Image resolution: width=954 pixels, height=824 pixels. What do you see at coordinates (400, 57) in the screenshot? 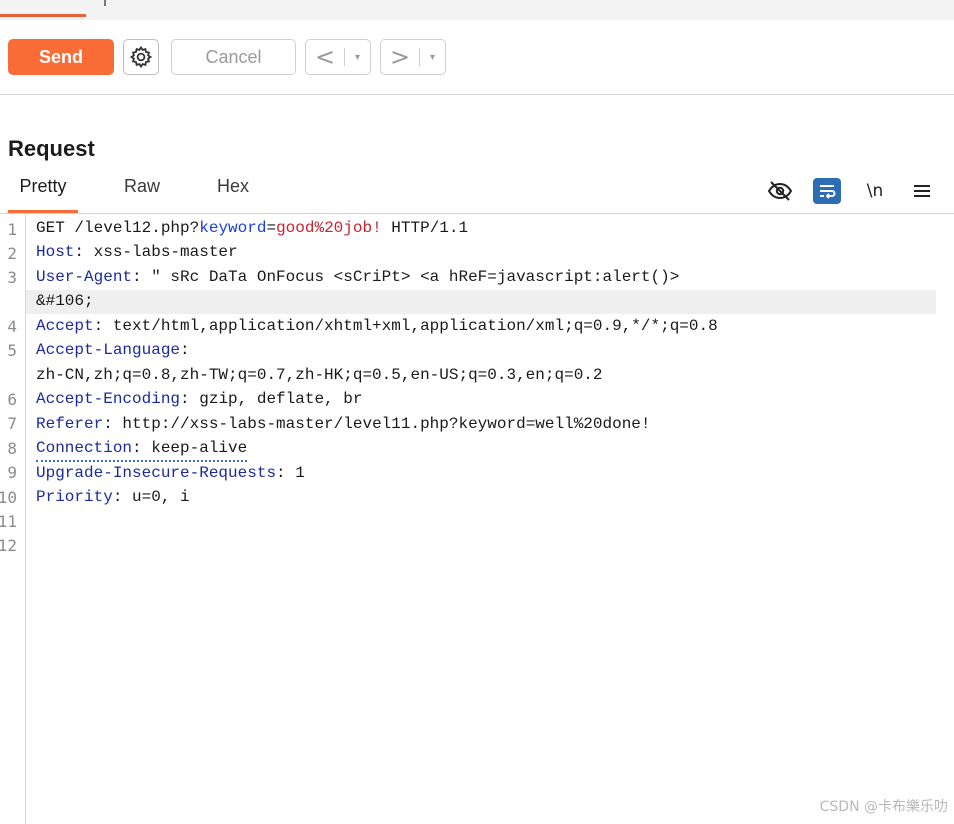
I see `forward-arrow-icon: >` at bounding box center [400, 57].